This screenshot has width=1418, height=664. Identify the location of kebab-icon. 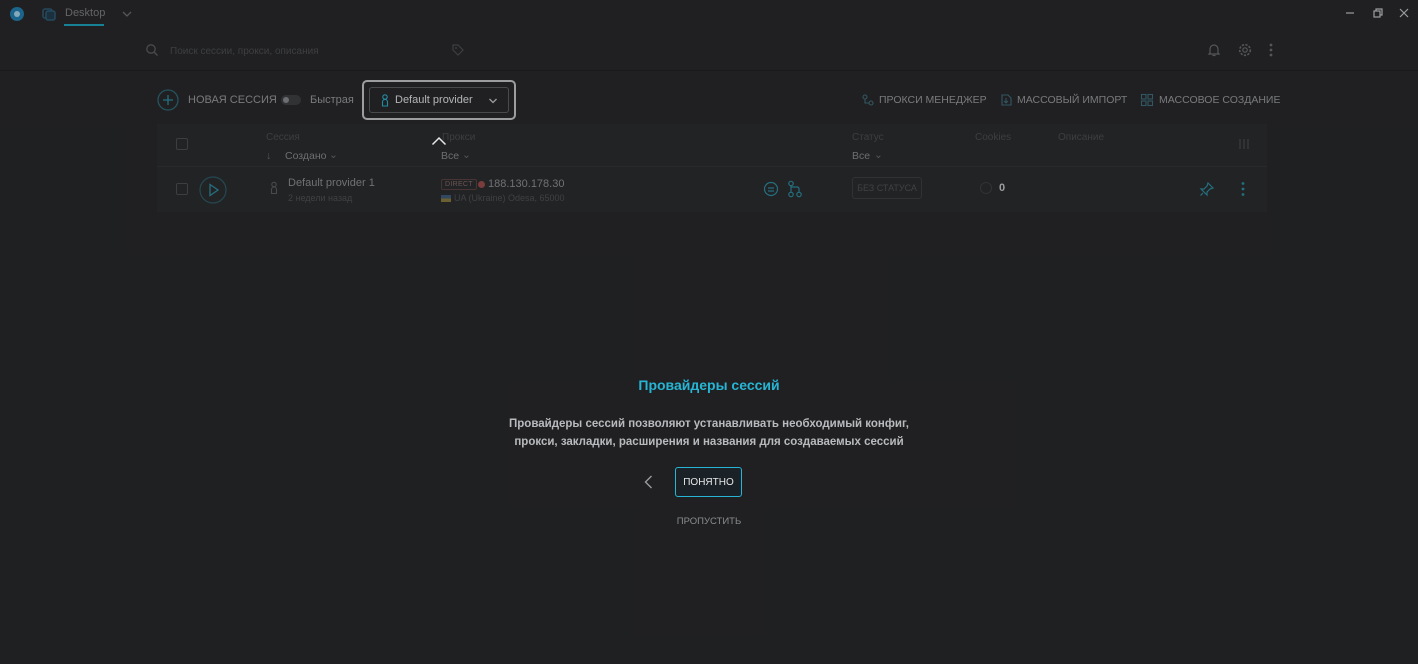
(1271, 50).